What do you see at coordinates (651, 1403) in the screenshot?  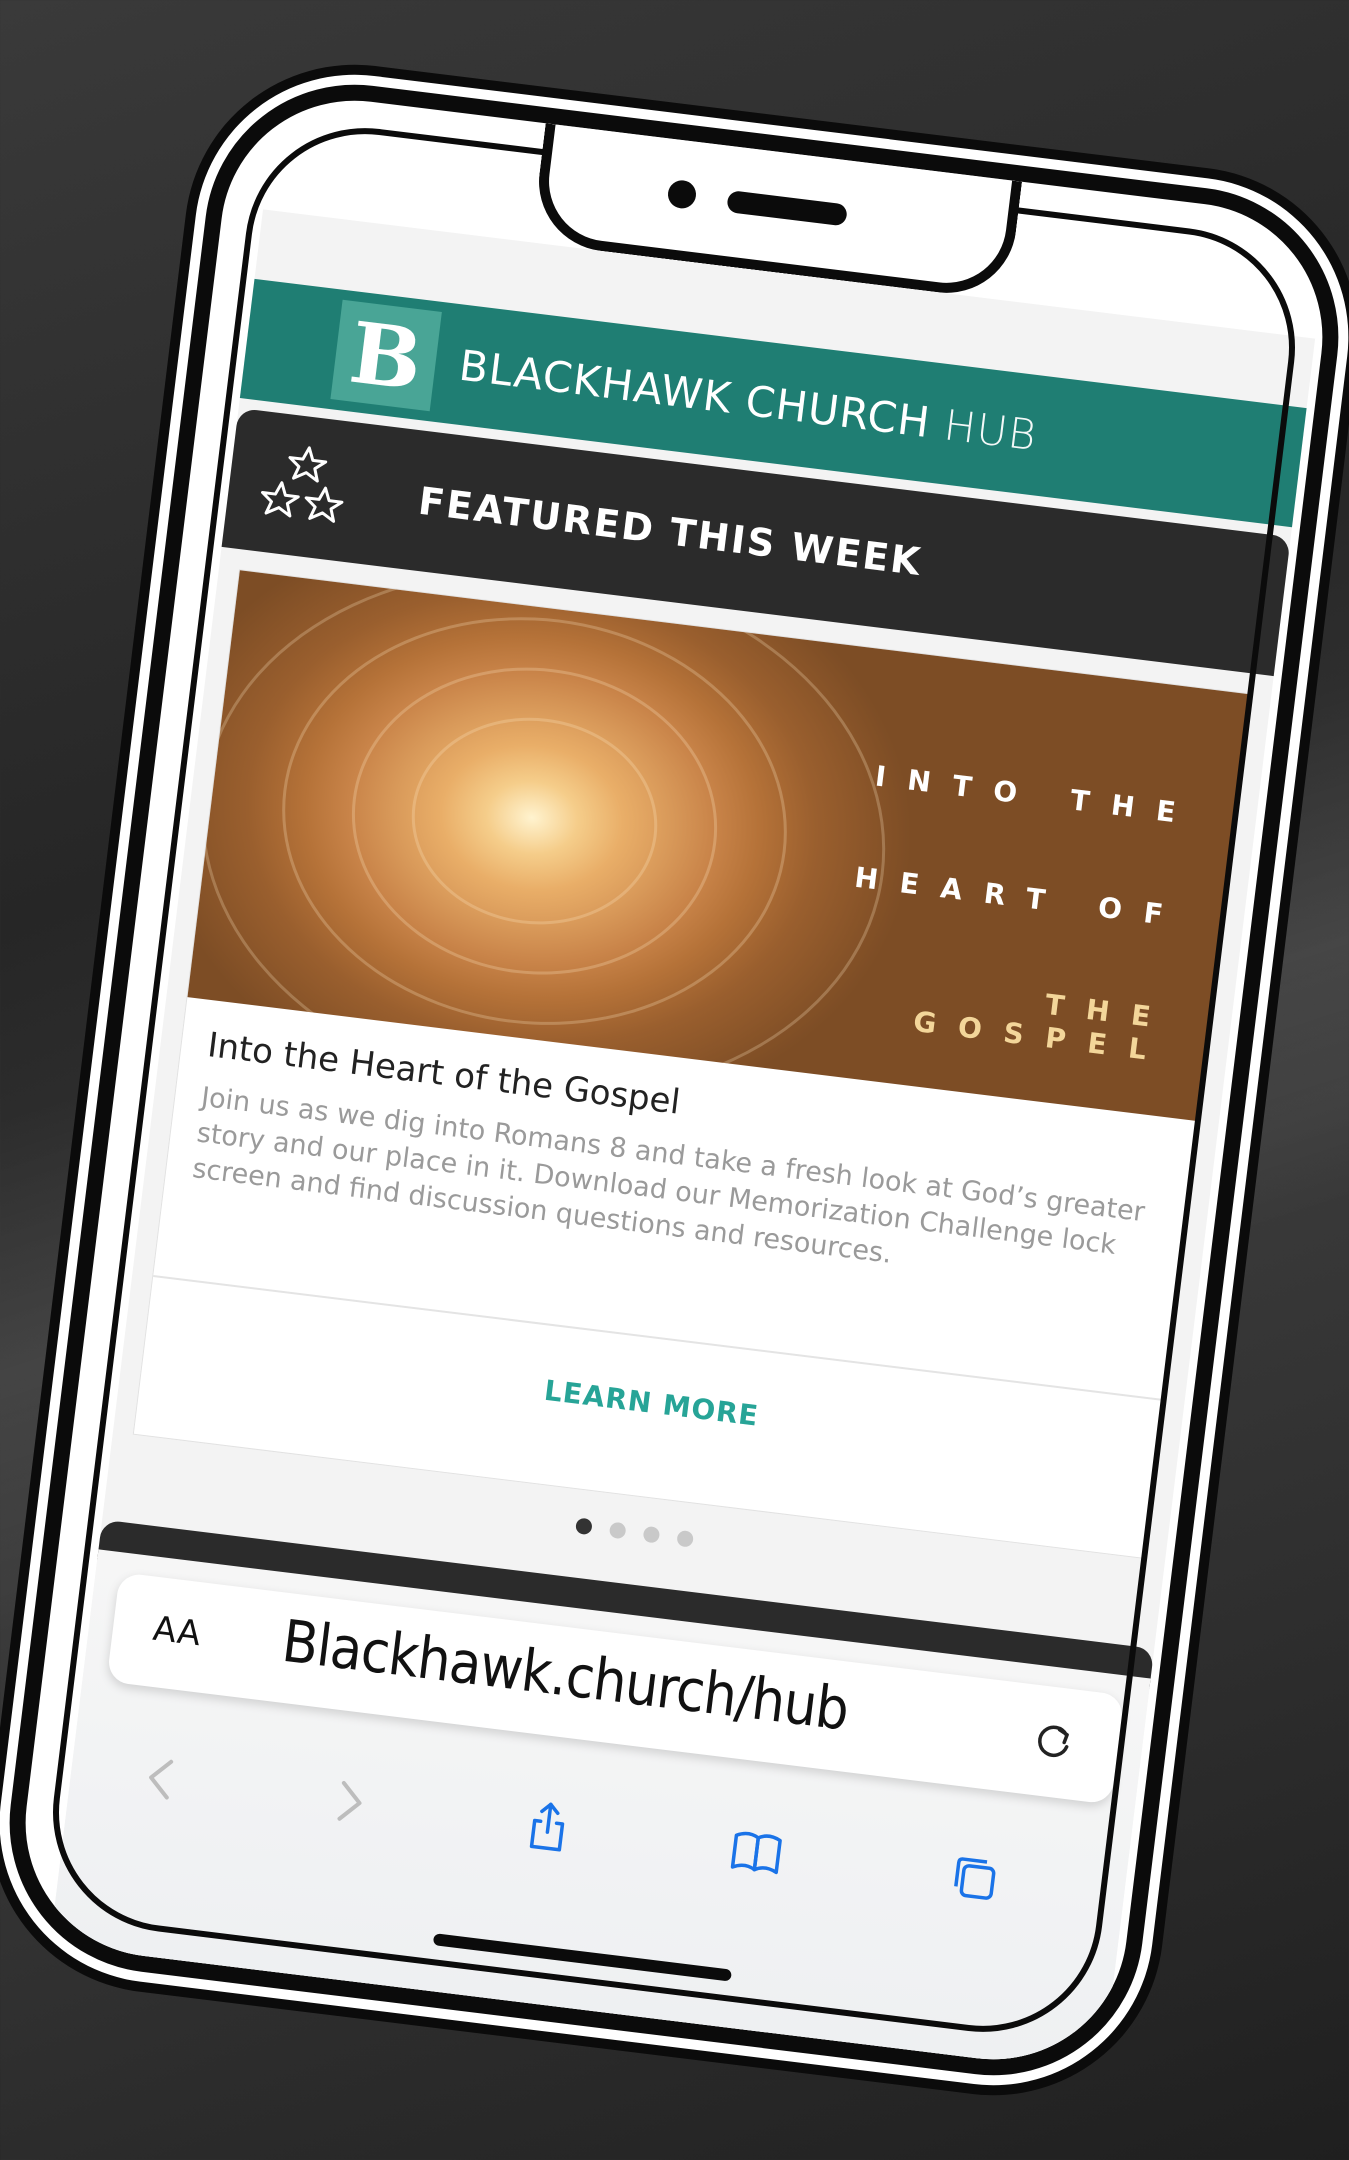 I see `learn-more-button: LEARN MORE` at bounding box center [651, 1403].